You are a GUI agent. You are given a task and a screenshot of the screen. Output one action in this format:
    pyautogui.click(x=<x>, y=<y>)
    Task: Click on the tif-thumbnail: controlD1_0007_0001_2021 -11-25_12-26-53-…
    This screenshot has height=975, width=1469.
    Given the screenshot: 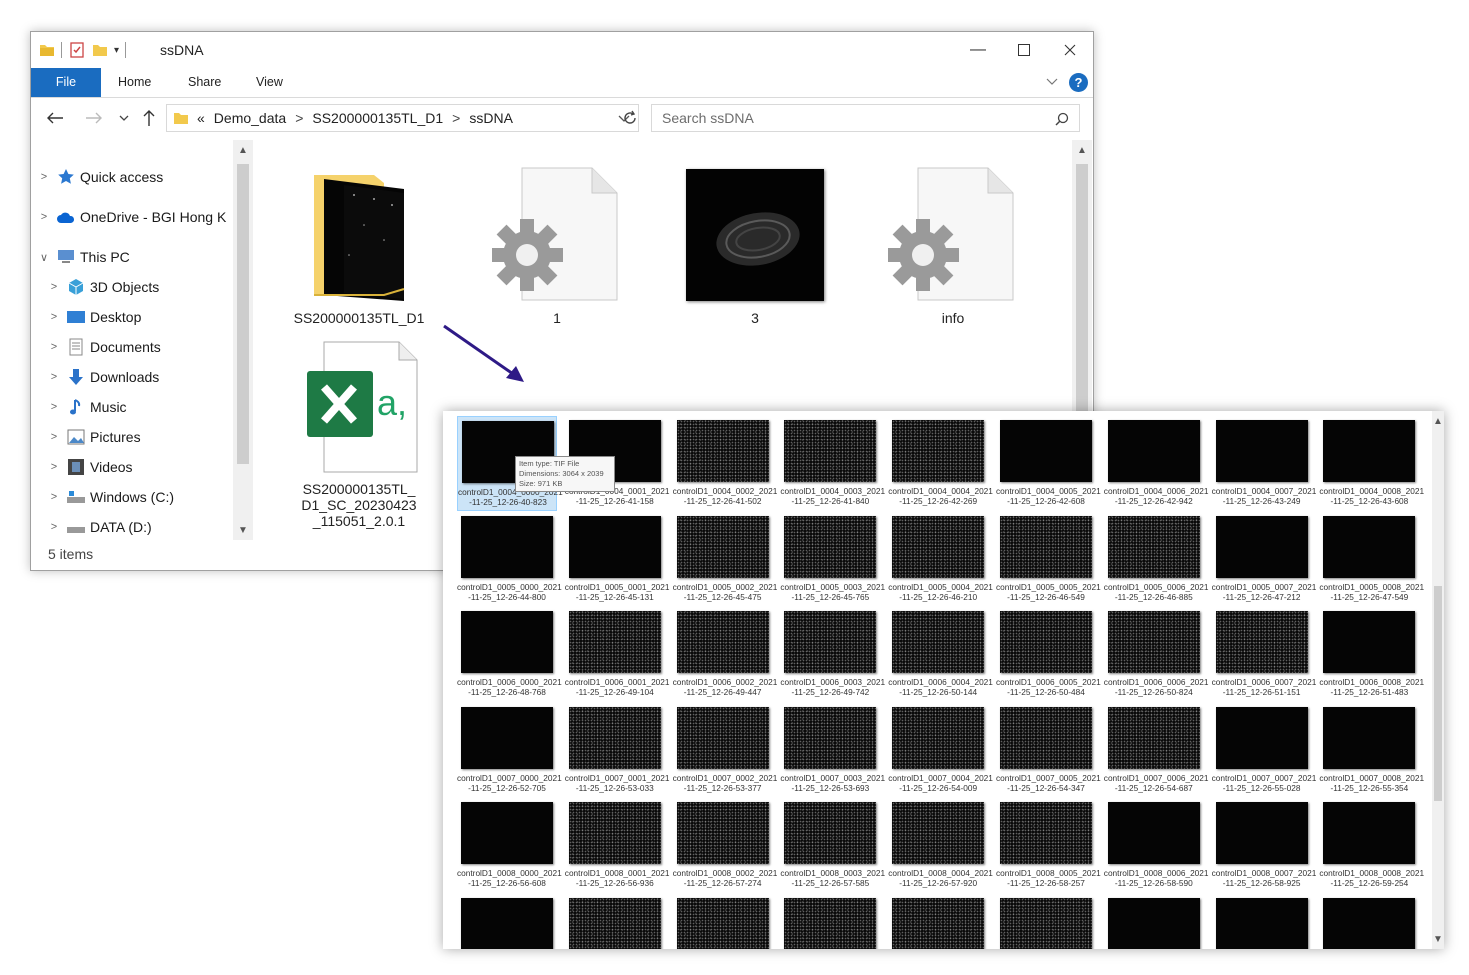 What is the action you would take?
    pyautogui.click(x=617, y=750)
    